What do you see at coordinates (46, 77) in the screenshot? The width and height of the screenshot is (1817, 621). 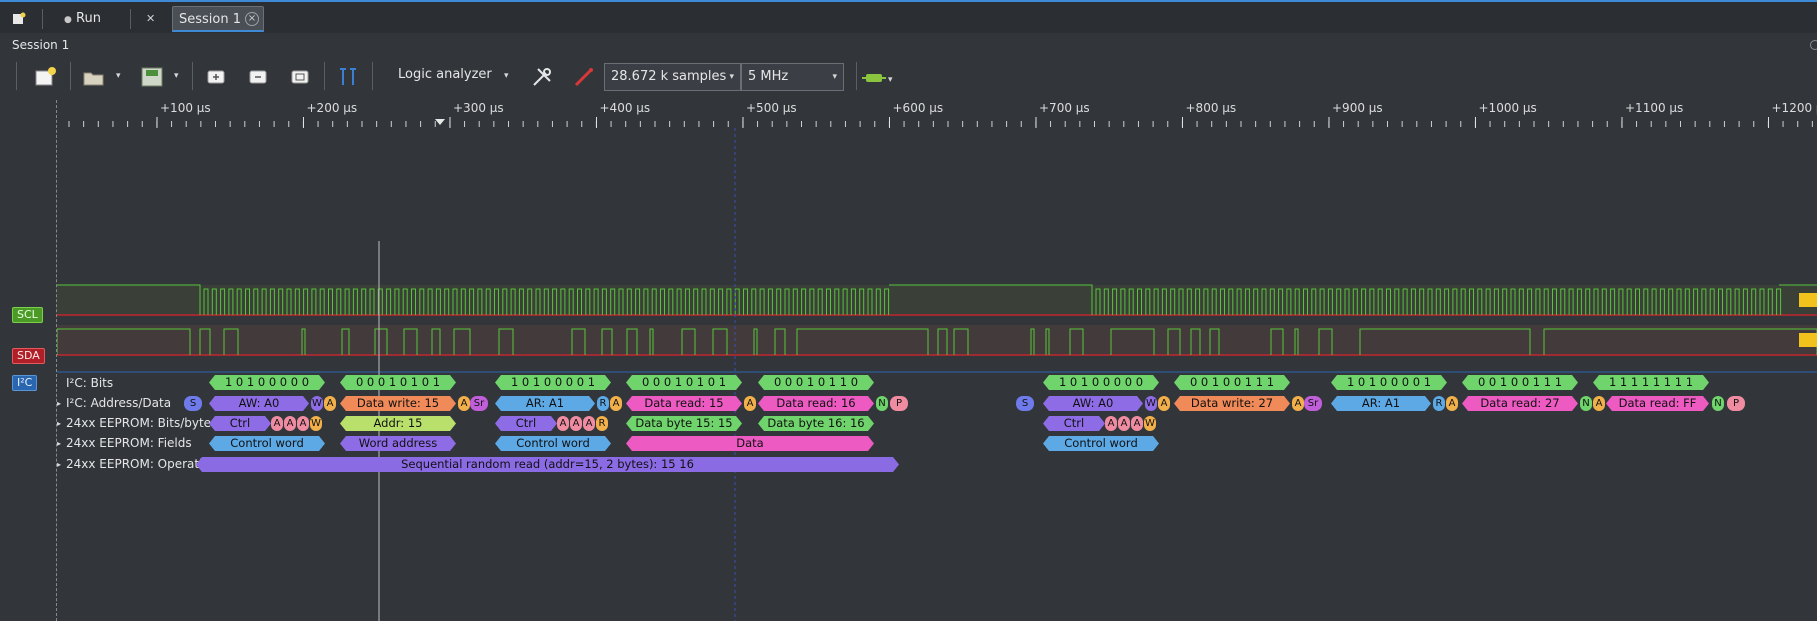 I see `new-view-icon` at bounding box center [46, 77].